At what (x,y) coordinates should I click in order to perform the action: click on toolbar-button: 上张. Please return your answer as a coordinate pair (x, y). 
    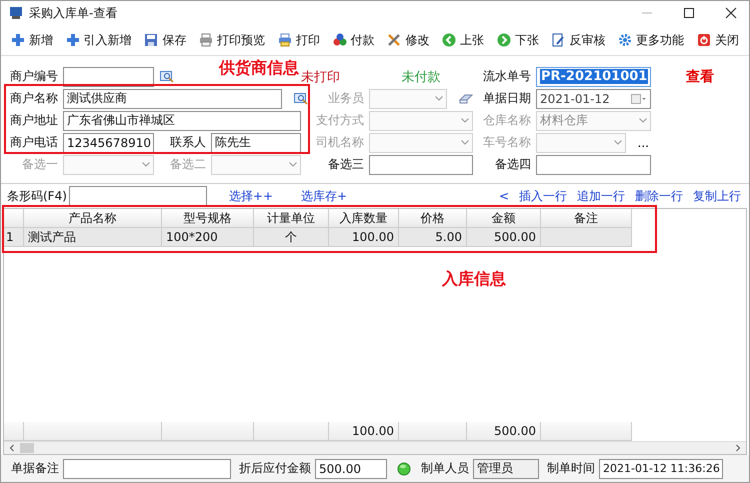
    Looking at the image, I should click on (463, 40).